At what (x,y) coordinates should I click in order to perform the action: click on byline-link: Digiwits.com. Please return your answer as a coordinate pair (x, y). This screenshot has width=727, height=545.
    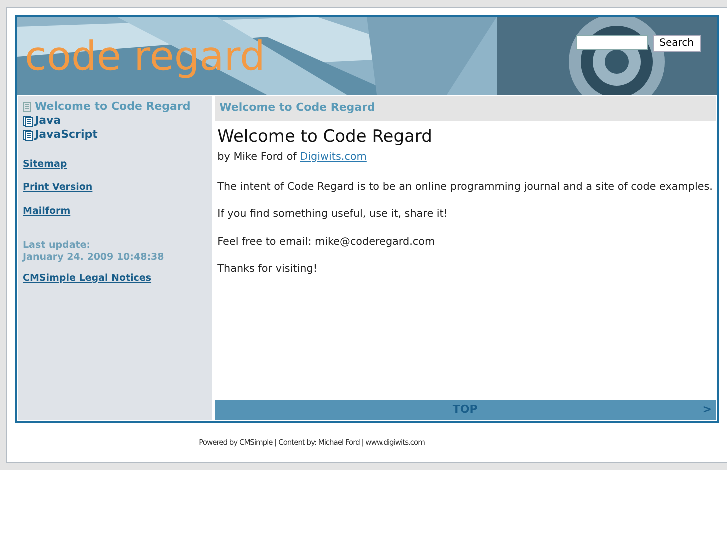
    Looking at the image, I should click on (333, 156).